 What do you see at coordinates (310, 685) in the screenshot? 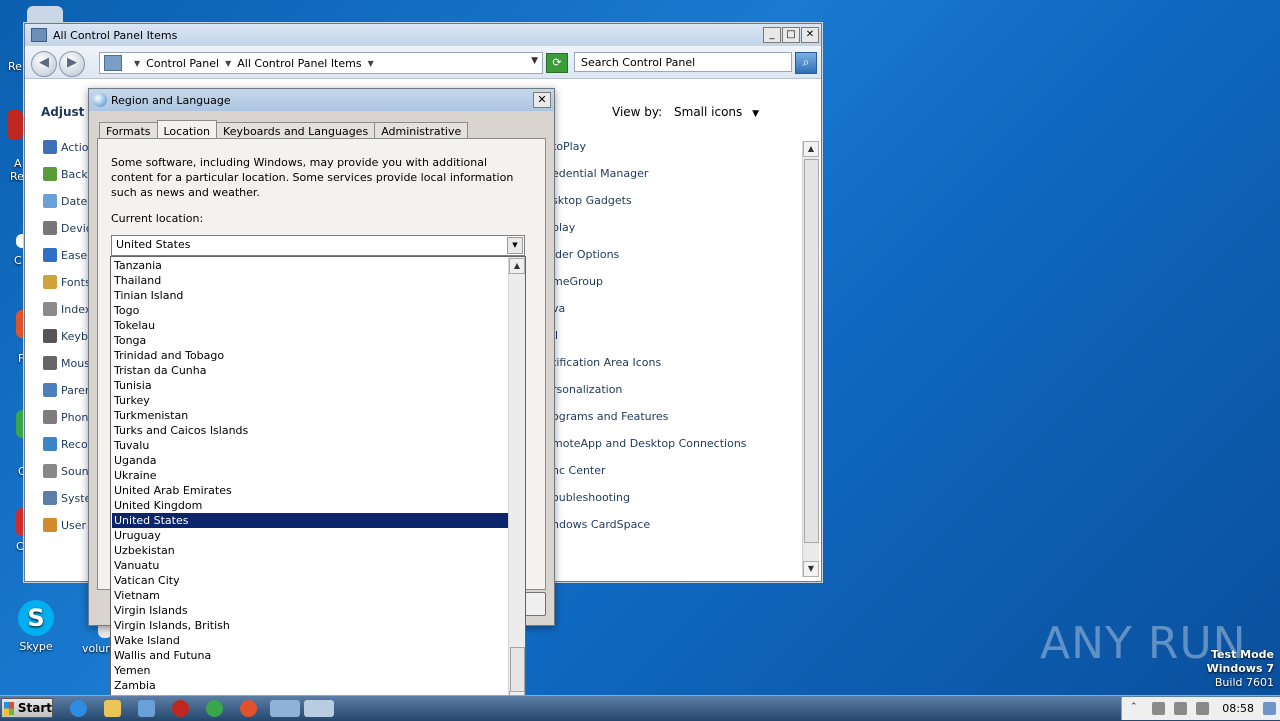
I see `location-option: Zambia` at bounding box center [310, 685].